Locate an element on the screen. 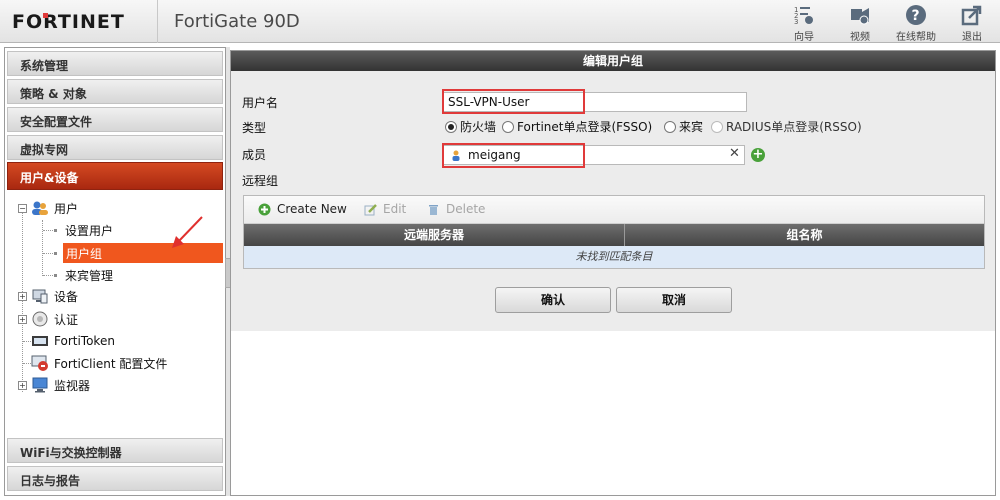 Image resolution: width=1000 pixels, height=500 pixels. svg-text: FORTINET is located at coordinates (68, 21).